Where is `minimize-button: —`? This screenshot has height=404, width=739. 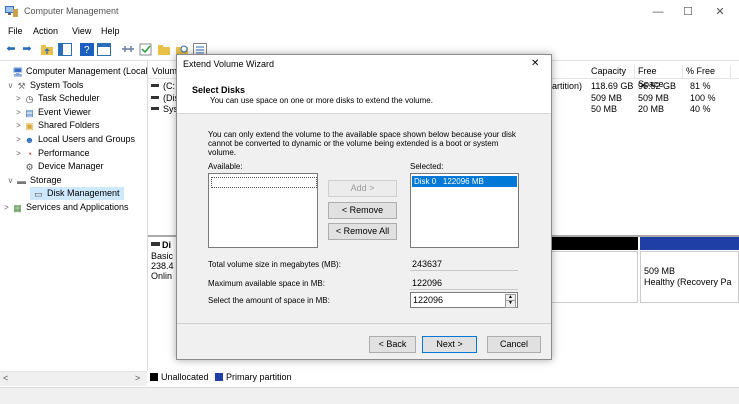
minimize-button: — is located at coordinates (658, 12).